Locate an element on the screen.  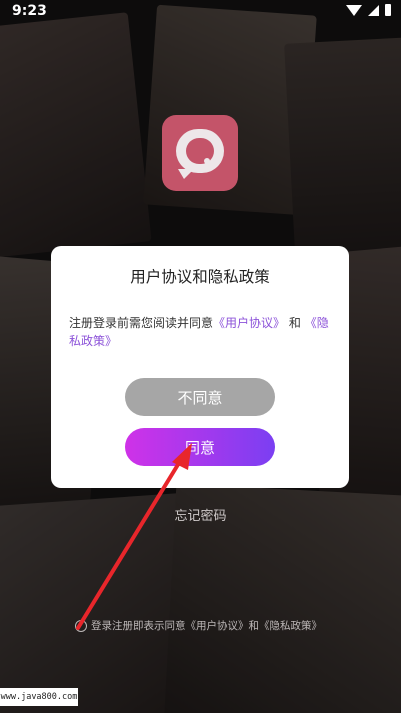
signal-icon is located at coordinates (373, 10).